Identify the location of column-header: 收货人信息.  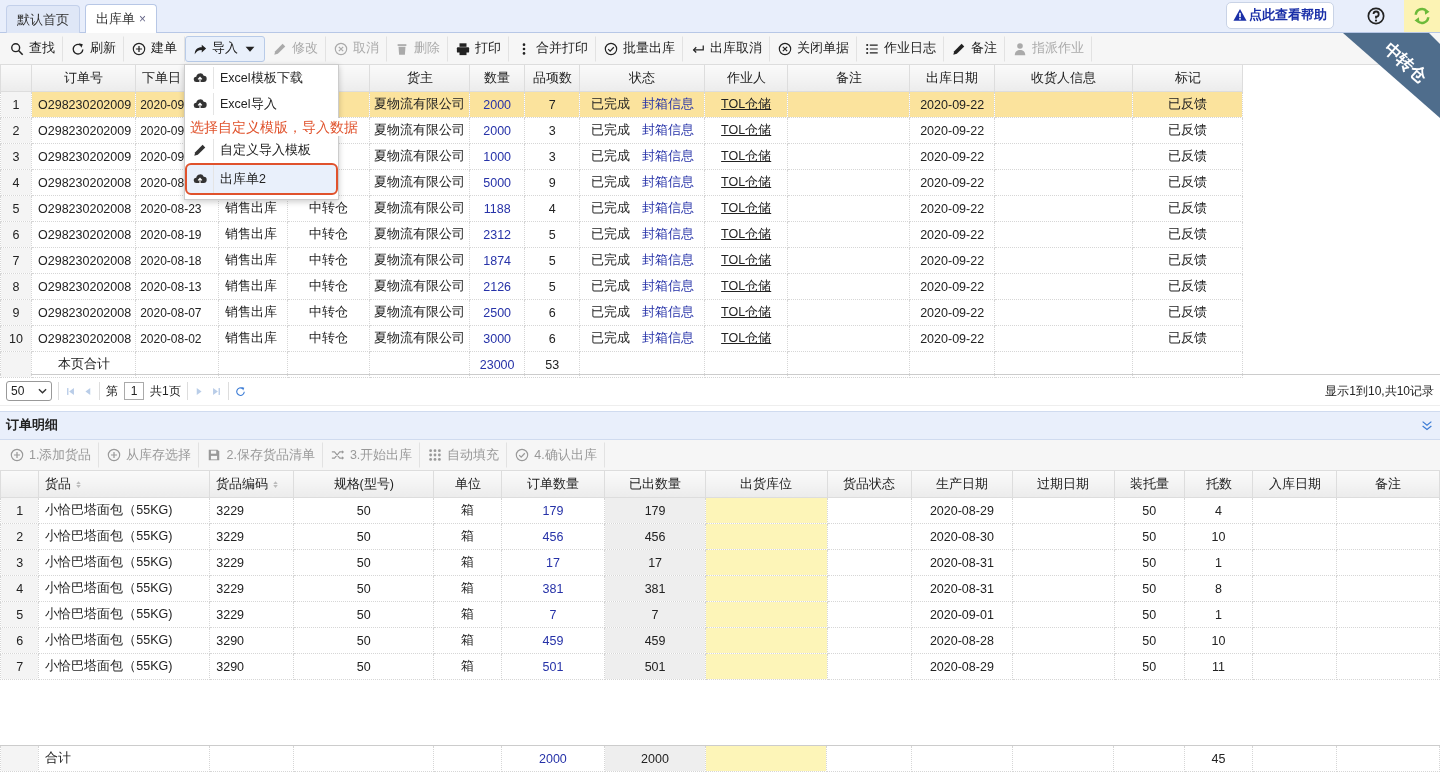
(1063, 78).